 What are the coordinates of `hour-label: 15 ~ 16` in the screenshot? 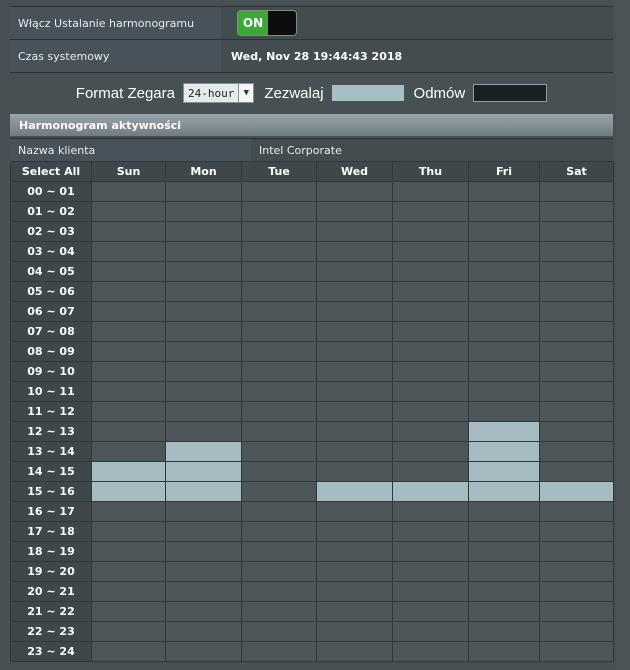 It's located at (51, 491).